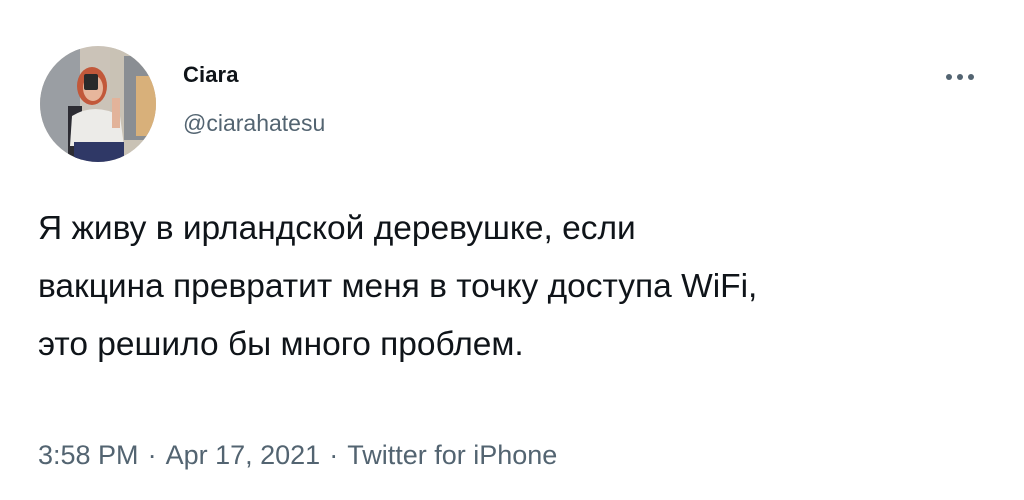 The width and height of the screenshot is (1024, 500). I want to click on author-avatar, so click(98, 104).